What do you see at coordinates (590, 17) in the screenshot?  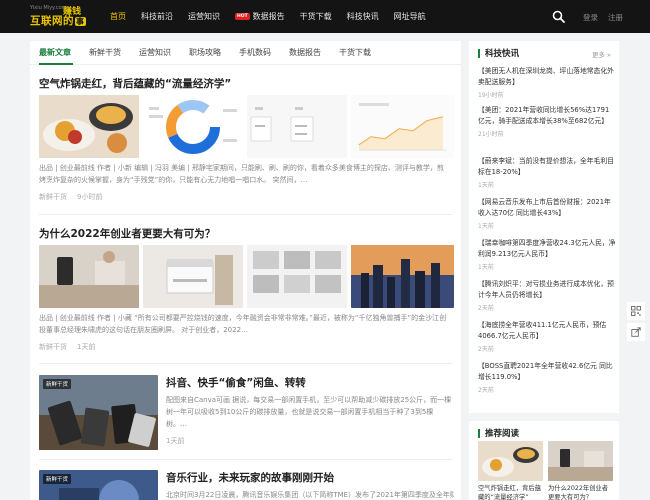 I see `login-link: 登录` at bounding box center [590, 17].